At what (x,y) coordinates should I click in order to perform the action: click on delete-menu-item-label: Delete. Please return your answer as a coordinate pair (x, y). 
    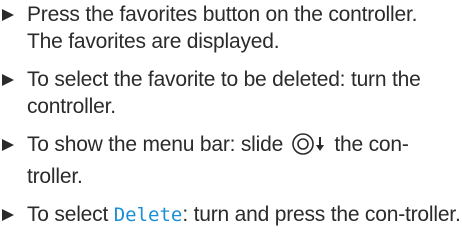
    Looking at the image, I should click on (148, 215).